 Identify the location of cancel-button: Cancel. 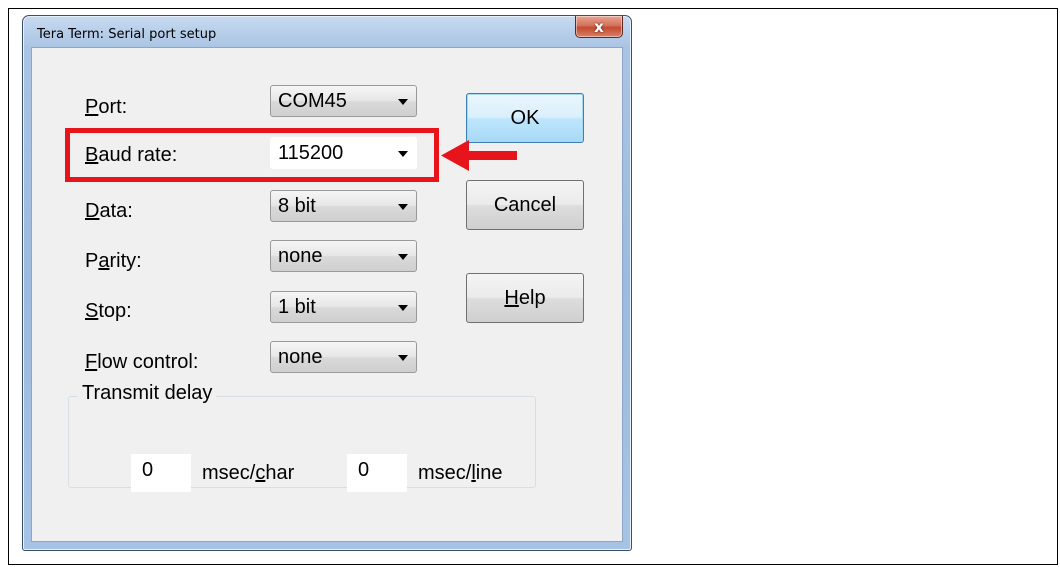
(525, 205).